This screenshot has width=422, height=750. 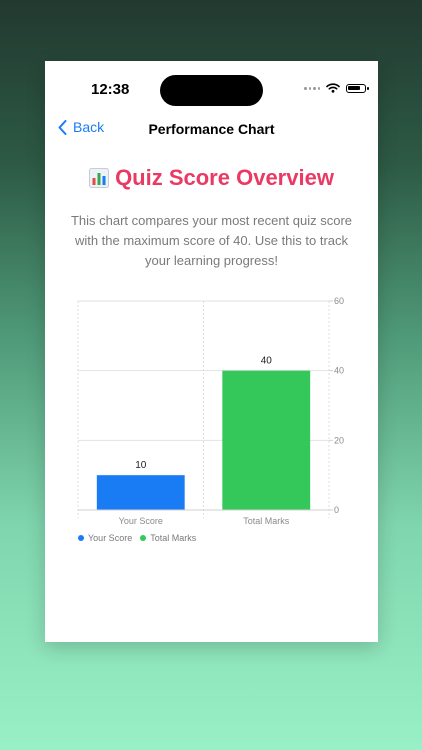 What do you see at coordinates (141, 465) in the screenshot?
I see `data-label: 10` at bounding box center [141, 465].